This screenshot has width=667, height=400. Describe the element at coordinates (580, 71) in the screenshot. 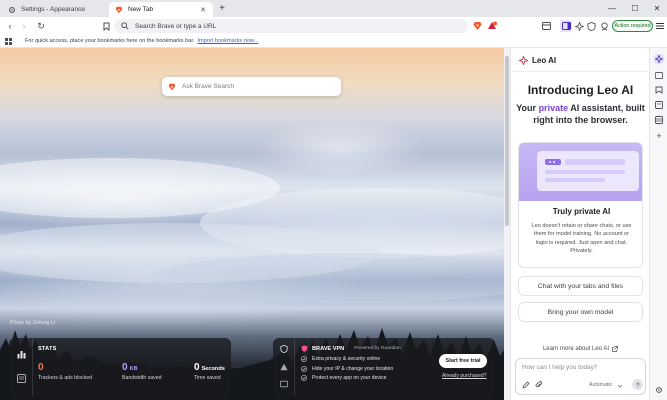

I see `divider` at that location.